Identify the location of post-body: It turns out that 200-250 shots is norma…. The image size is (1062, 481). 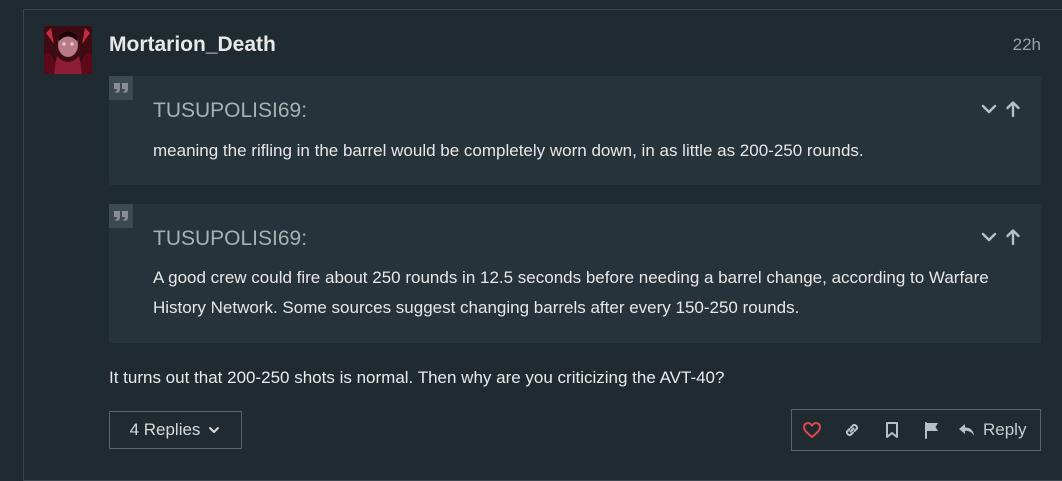
(417, 377).